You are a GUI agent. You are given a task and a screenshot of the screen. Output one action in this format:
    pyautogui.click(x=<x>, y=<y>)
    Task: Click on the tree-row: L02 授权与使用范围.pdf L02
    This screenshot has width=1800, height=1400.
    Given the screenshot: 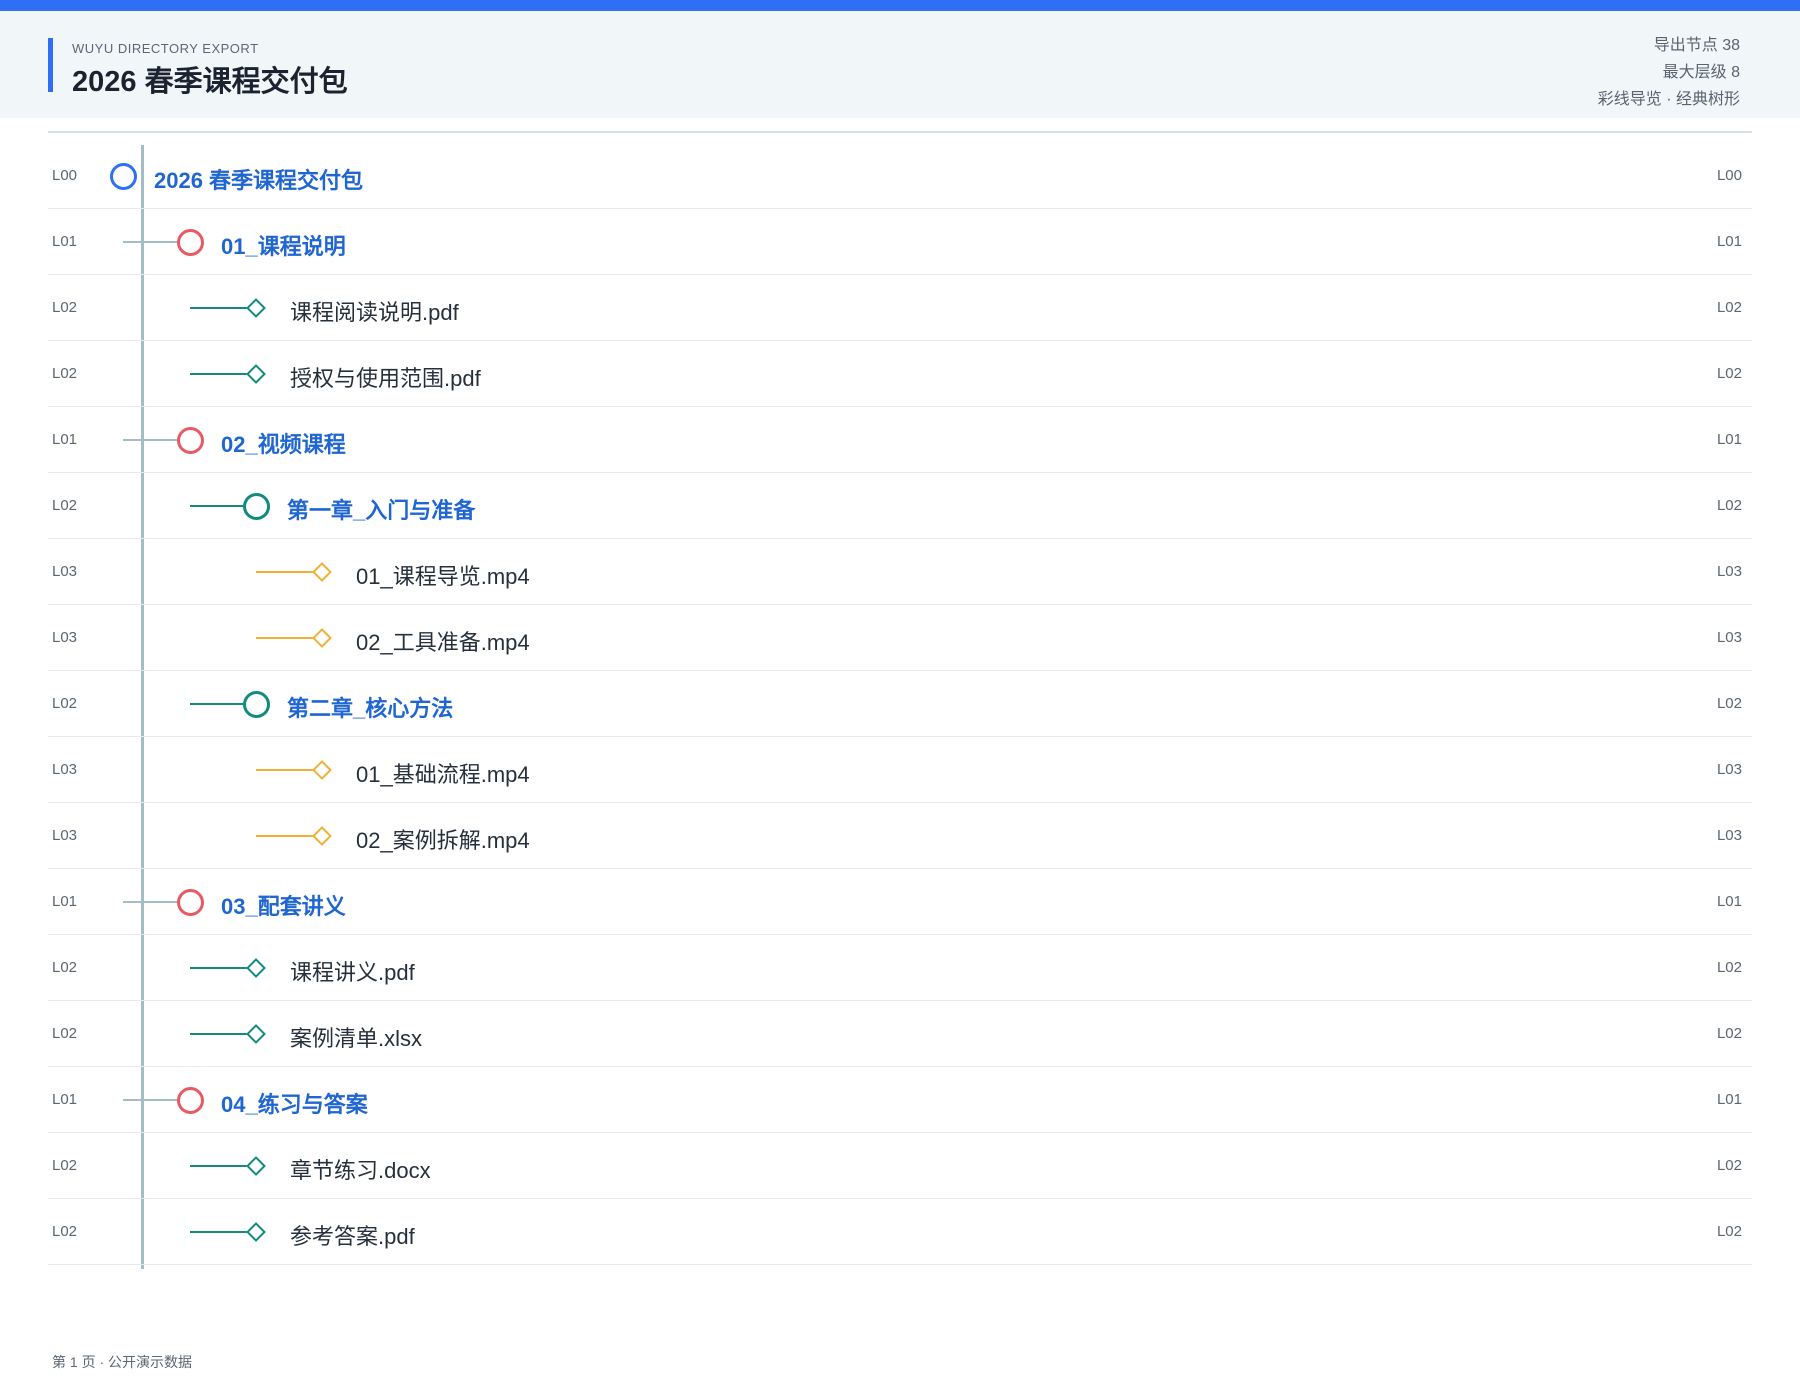 What is the action you would take?
    pyautogui.click(x=900, y=374)
    